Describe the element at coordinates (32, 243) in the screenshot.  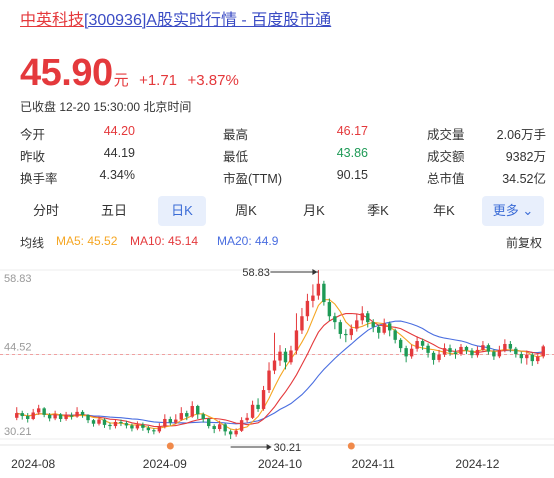
I see `ma-label: 均线` at that location.